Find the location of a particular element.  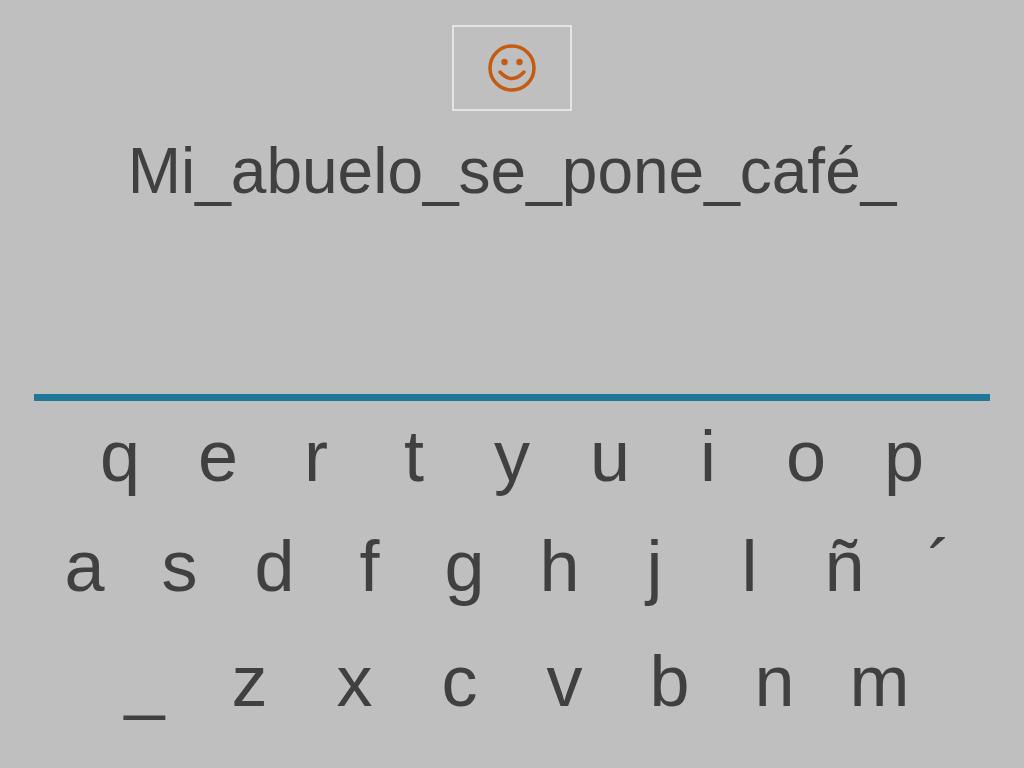

sentence-text: Mi_abuelo_se_pone_café_ is located at coordinates (512, 171).